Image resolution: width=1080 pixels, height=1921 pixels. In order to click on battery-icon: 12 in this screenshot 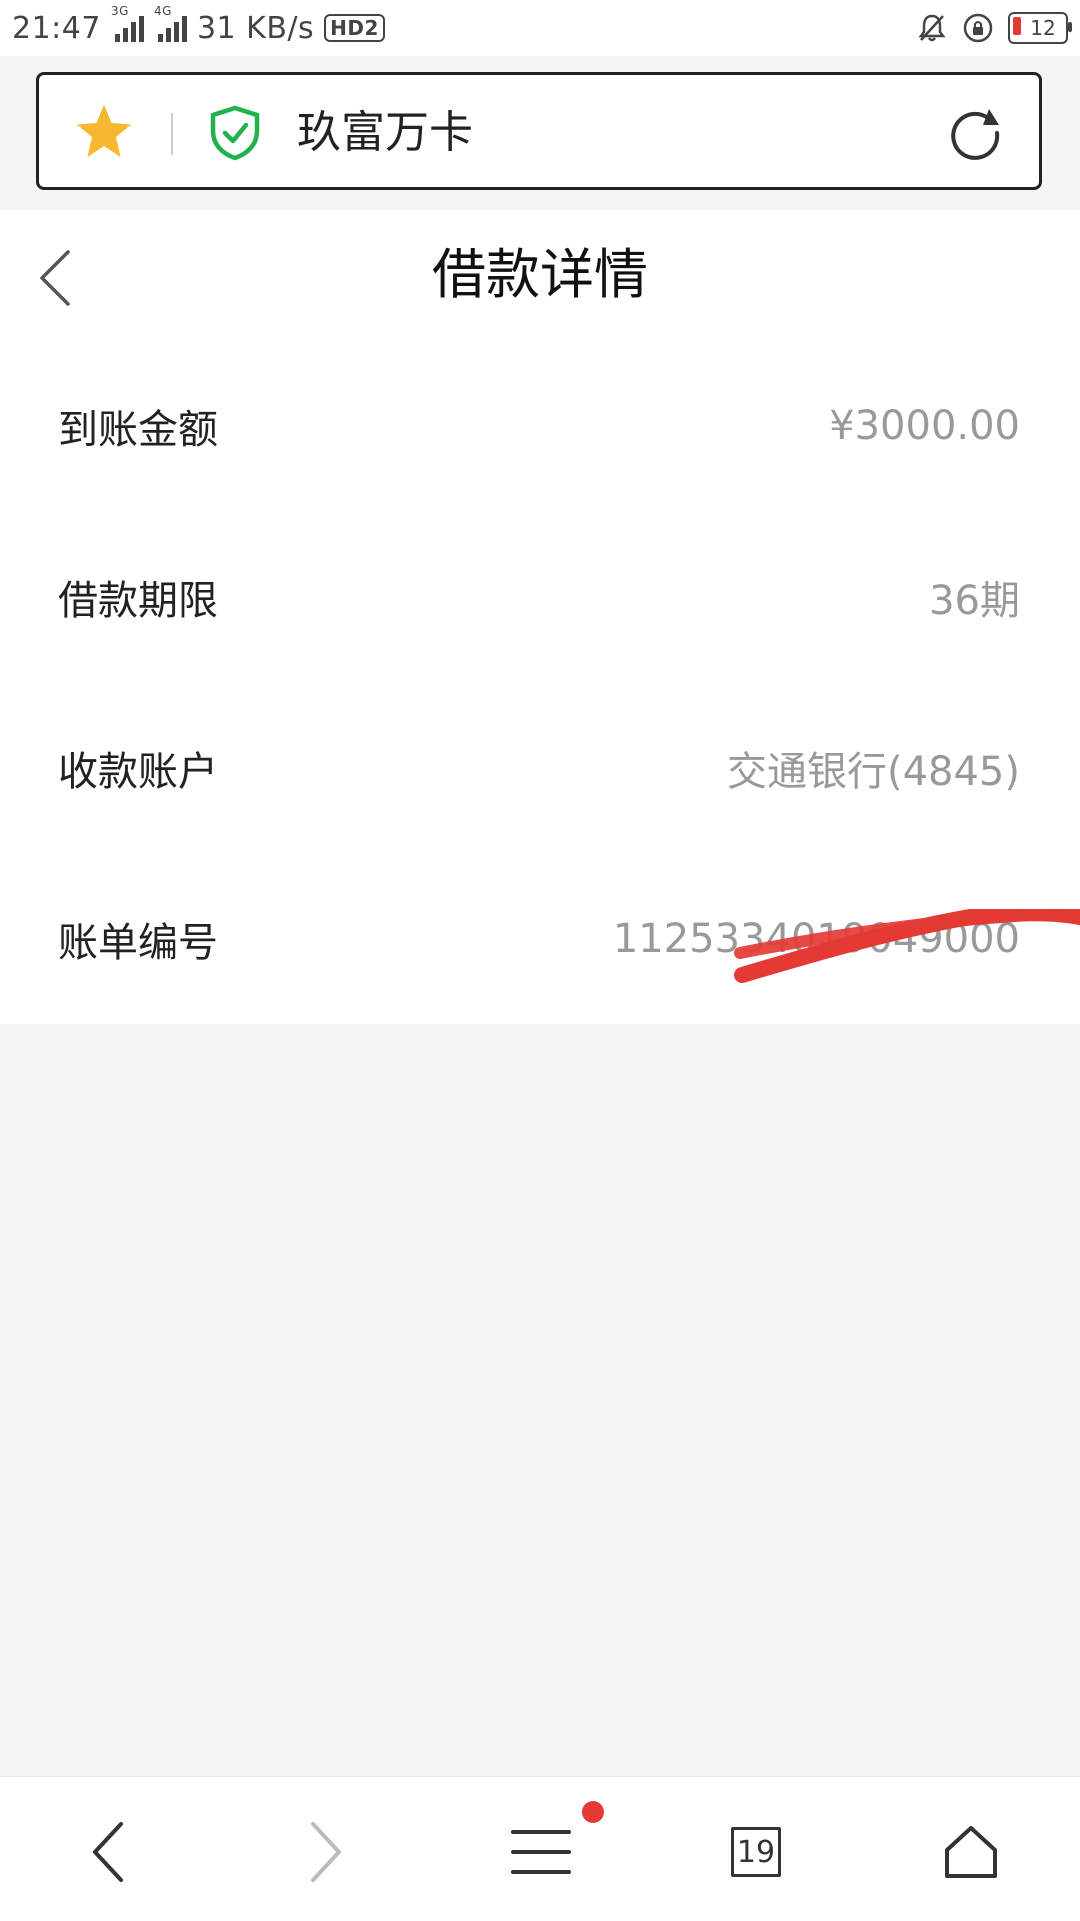, I will do `click(1040, 28)`.